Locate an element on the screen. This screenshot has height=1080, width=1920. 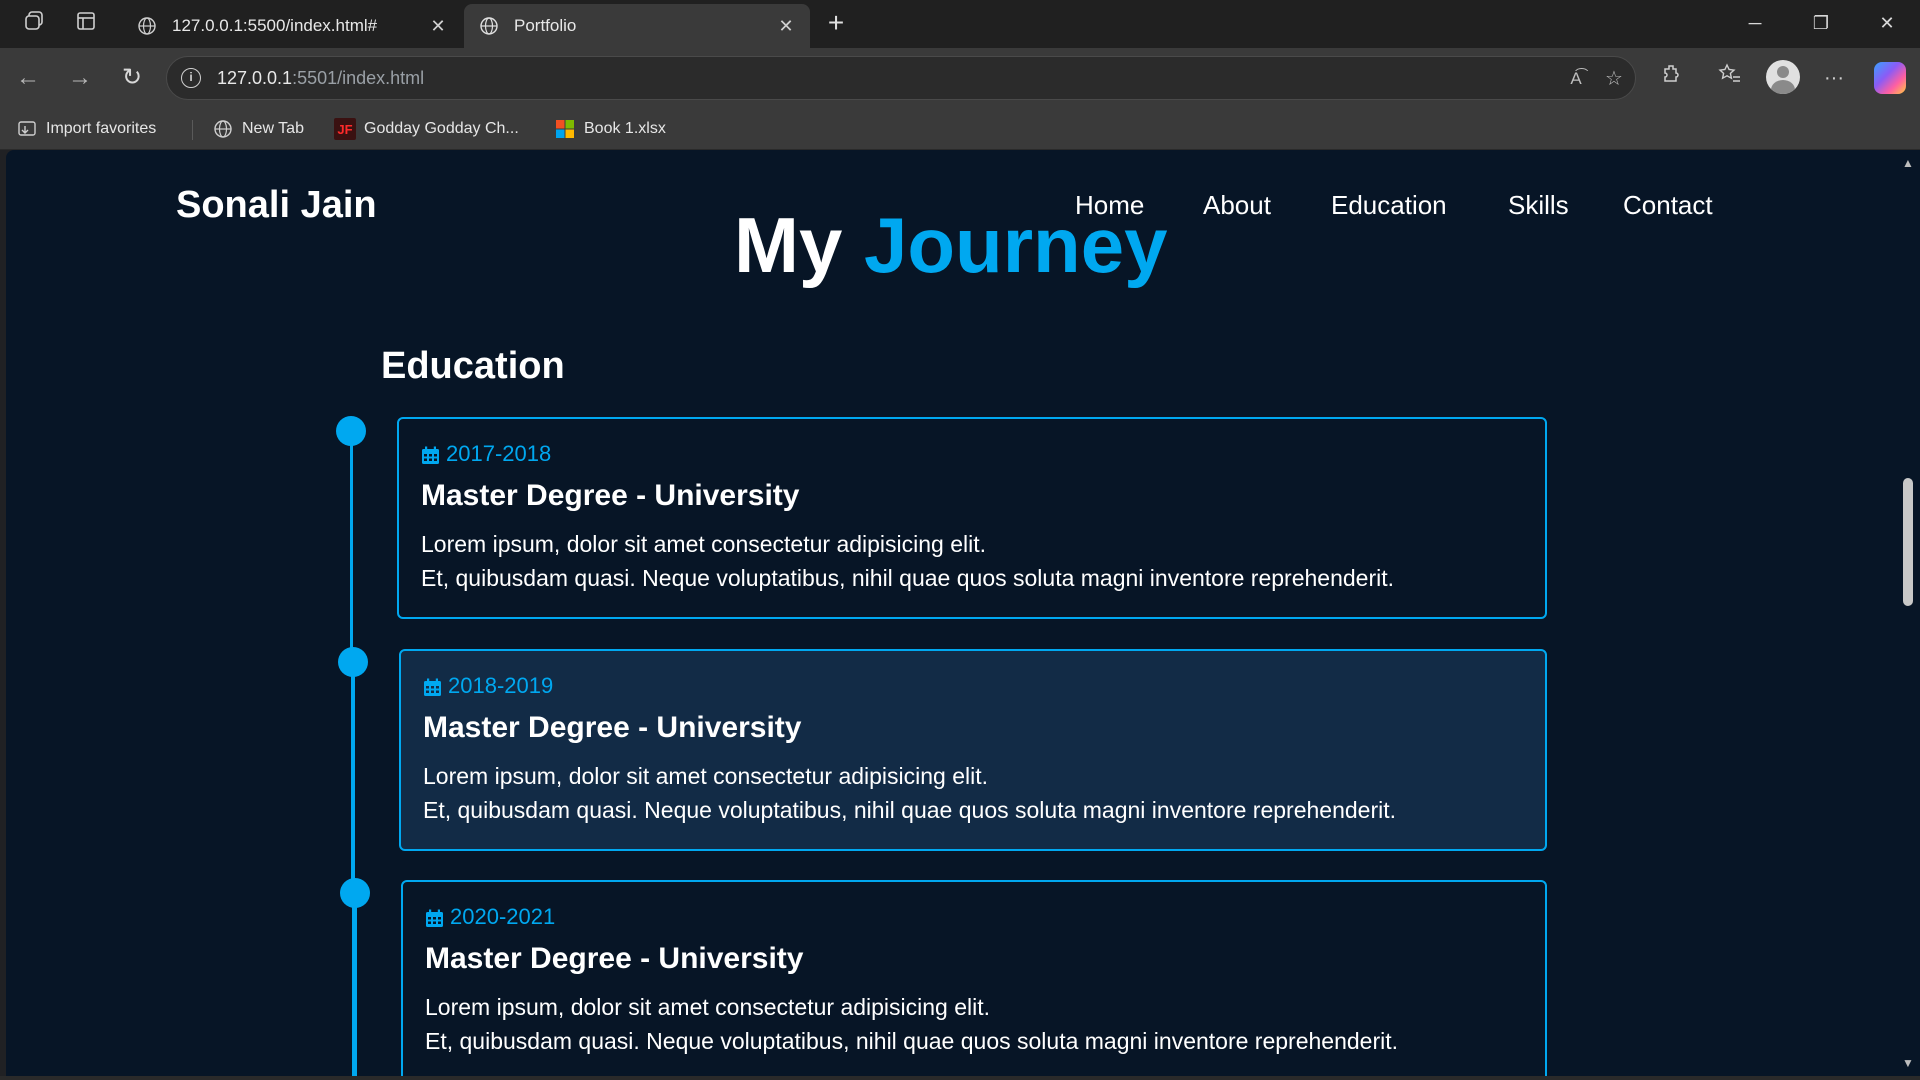
address-bar: i 127.0.0.1:5501/index.html A͡ ☆ is located at coordinates (901, 78).